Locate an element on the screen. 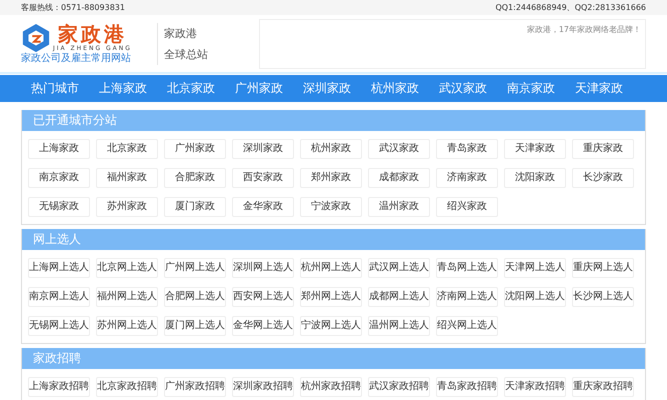 The height and width of the screenshot is (400, 667). city-link: 北京家政 is located at coordinates (127, 149).